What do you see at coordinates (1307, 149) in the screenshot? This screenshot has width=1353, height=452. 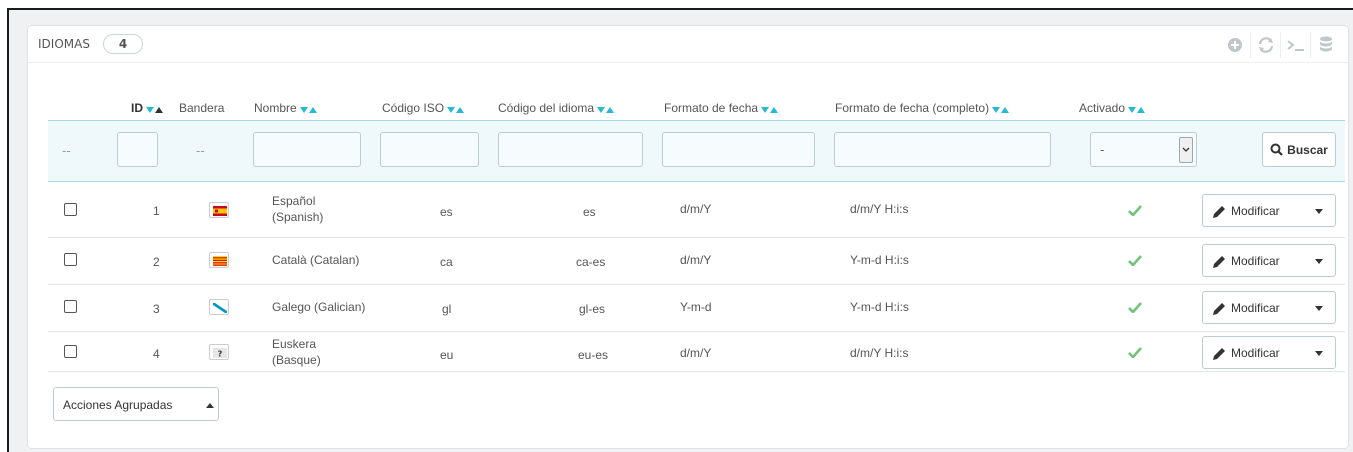 I see `search-button-label: Buscar` at bounding box center [1307, 149].